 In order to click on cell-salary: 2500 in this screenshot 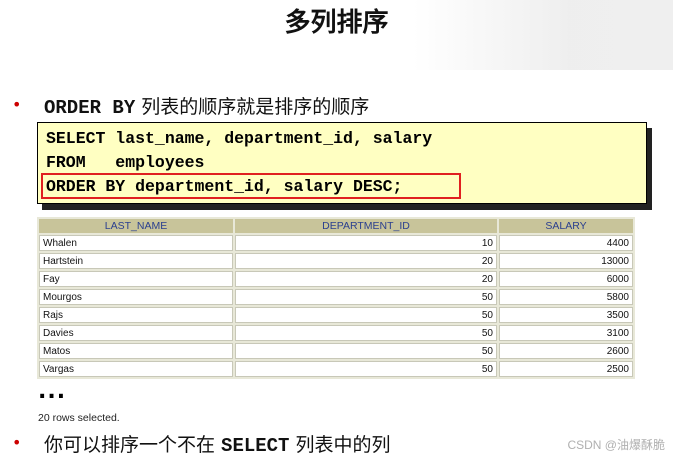, I will do `click(566, 369)`.